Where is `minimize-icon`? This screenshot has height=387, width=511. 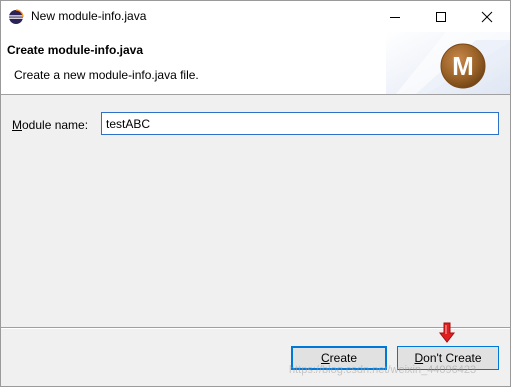
minimize-icon is located at coordinates (395, 17).